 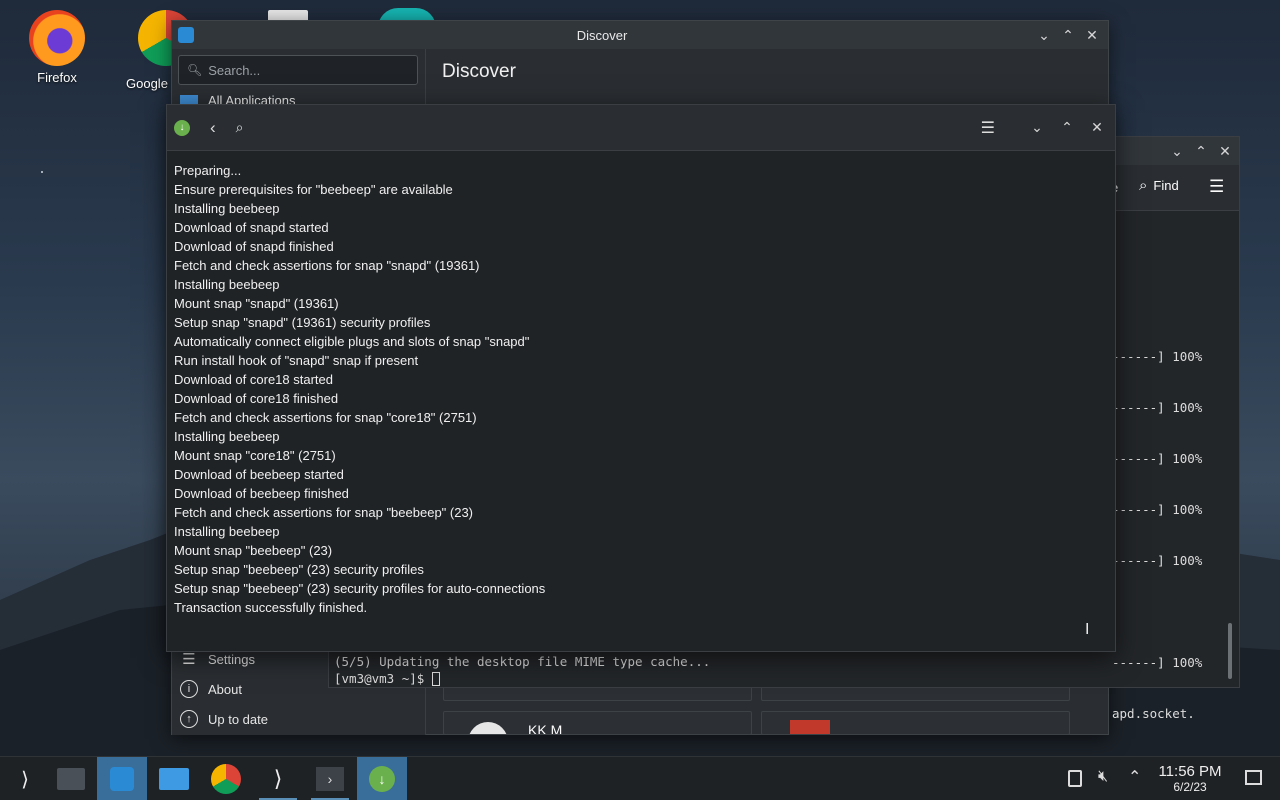 I want to click on discover-app-icon, so click(x=186, y=35).